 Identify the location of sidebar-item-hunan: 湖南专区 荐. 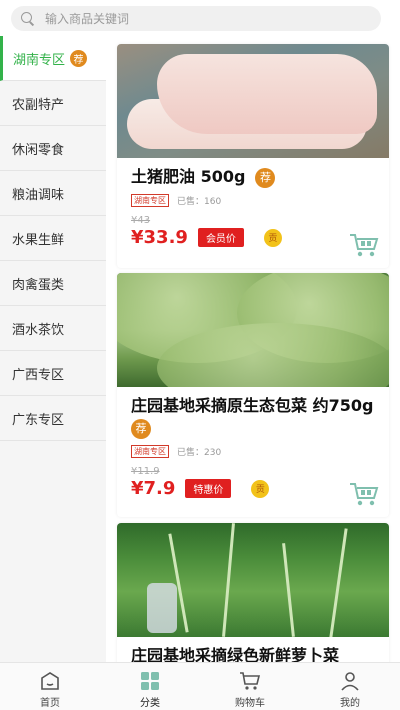
(53, 58).